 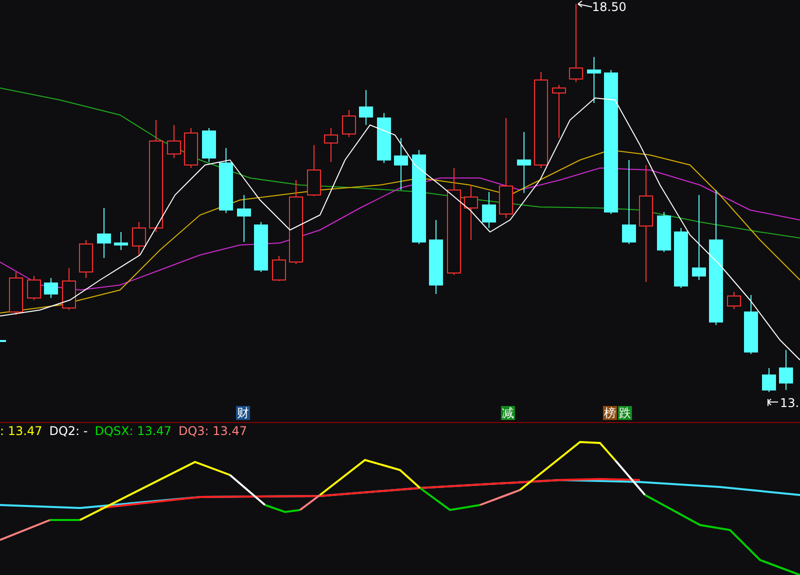 I want to click on high-price-label: 18.50, so click(x=609, y=7).